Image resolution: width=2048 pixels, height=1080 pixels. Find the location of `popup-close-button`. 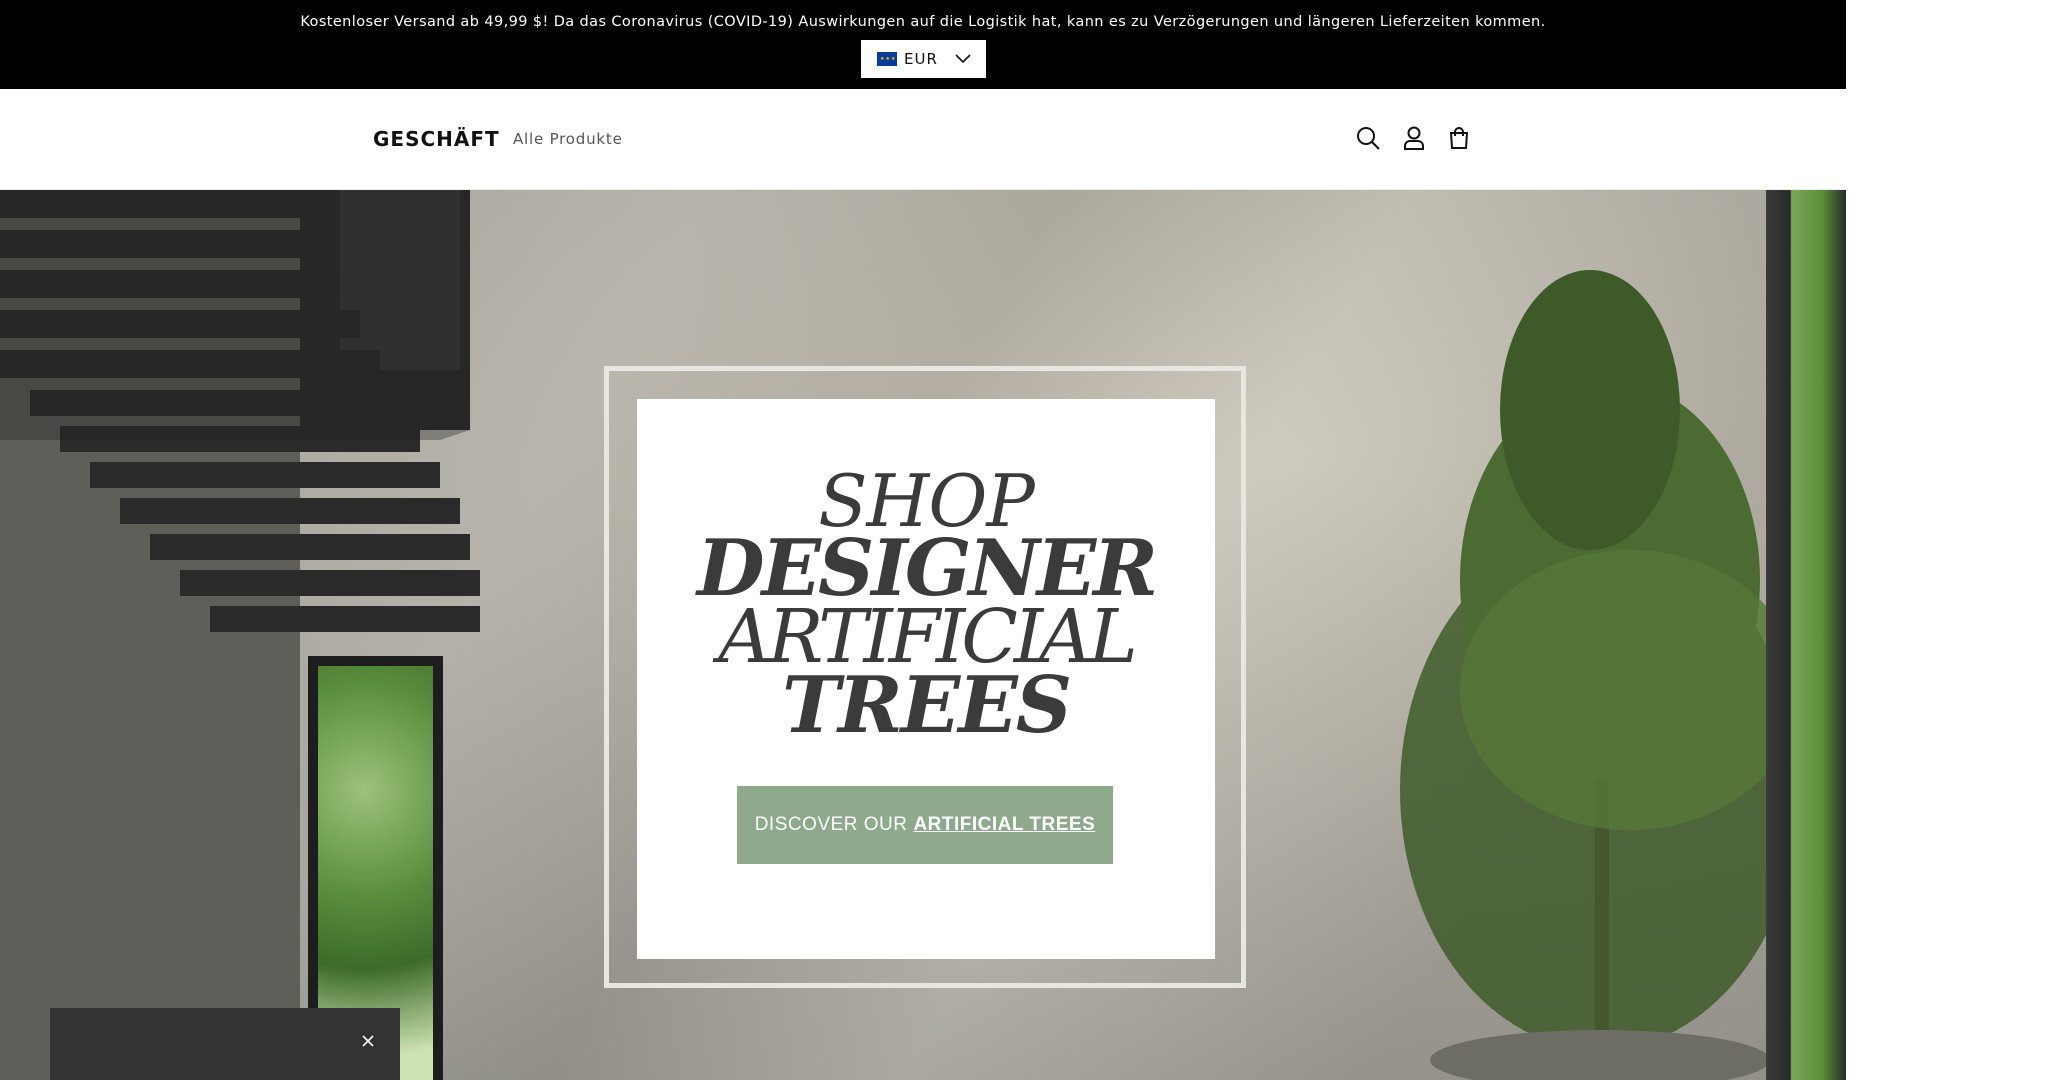

popup-close-button is located at coordinates (368, 1041).